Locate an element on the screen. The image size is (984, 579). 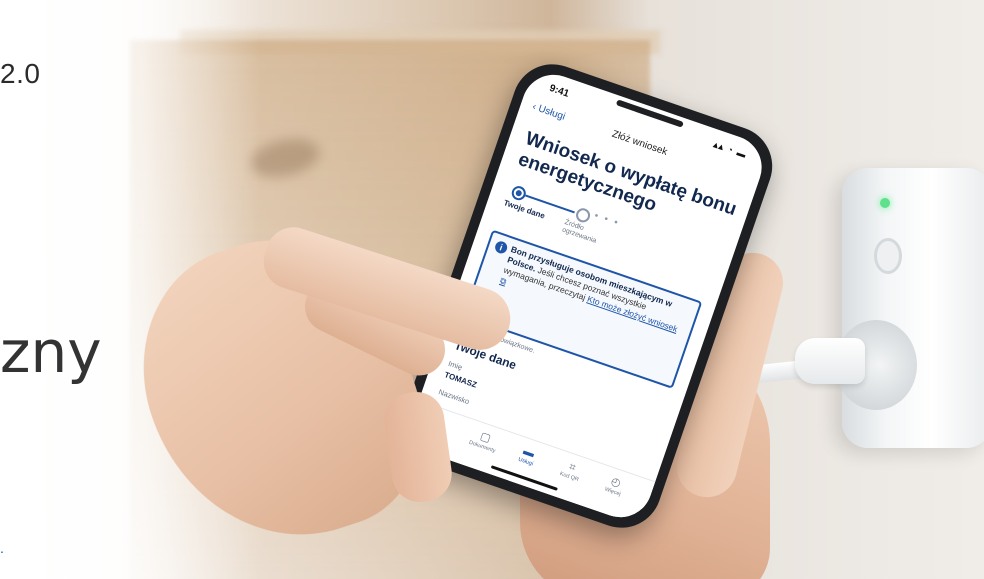
tab-more: ◴ Więcej is located at coordinates (615, 485).